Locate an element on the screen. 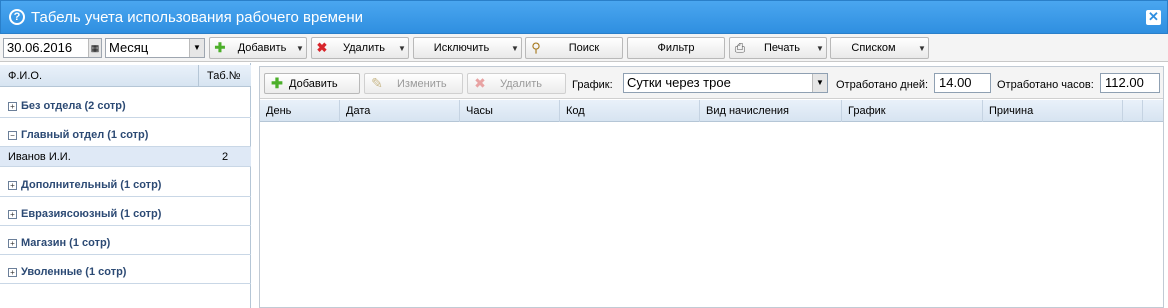  detail-edit-button: ✎ Изменить is located at coordinates (413, 83).